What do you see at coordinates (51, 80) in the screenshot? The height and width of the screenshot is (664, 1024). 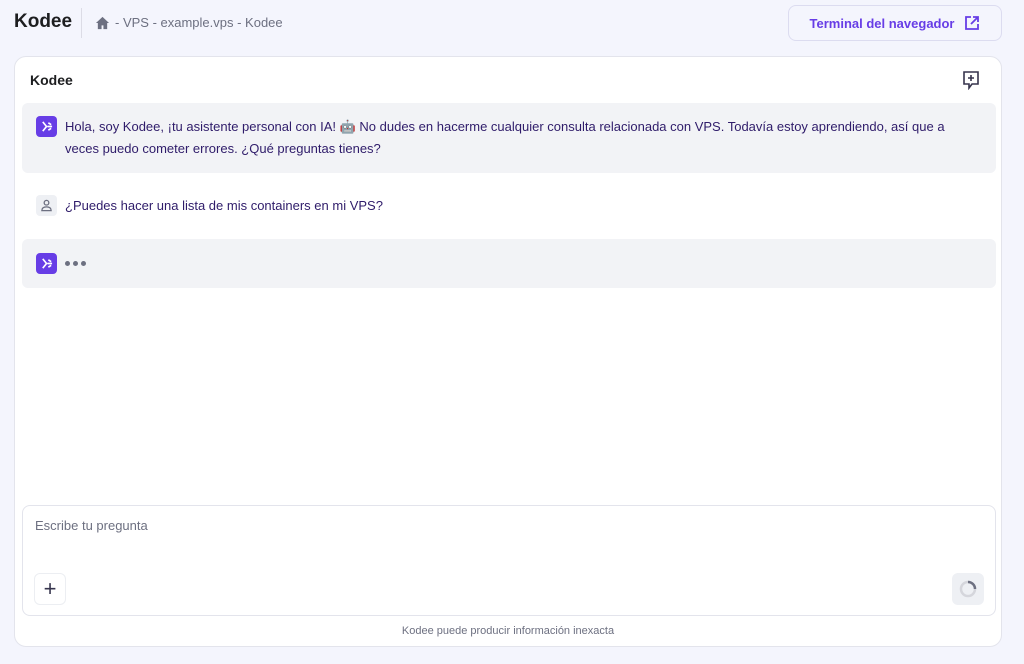 I see `chat-title: Kodee` at bounding box center [51, 80].